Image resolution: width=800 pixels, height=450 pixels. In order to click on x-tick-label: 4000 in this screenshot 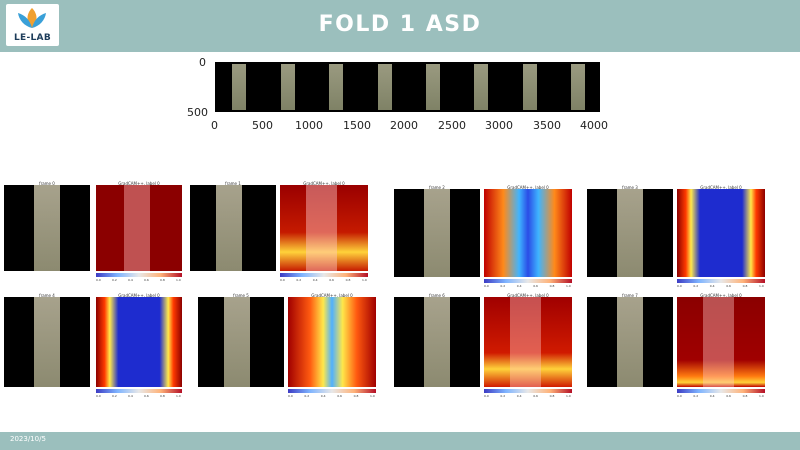, I will do `click(594, 125)`.